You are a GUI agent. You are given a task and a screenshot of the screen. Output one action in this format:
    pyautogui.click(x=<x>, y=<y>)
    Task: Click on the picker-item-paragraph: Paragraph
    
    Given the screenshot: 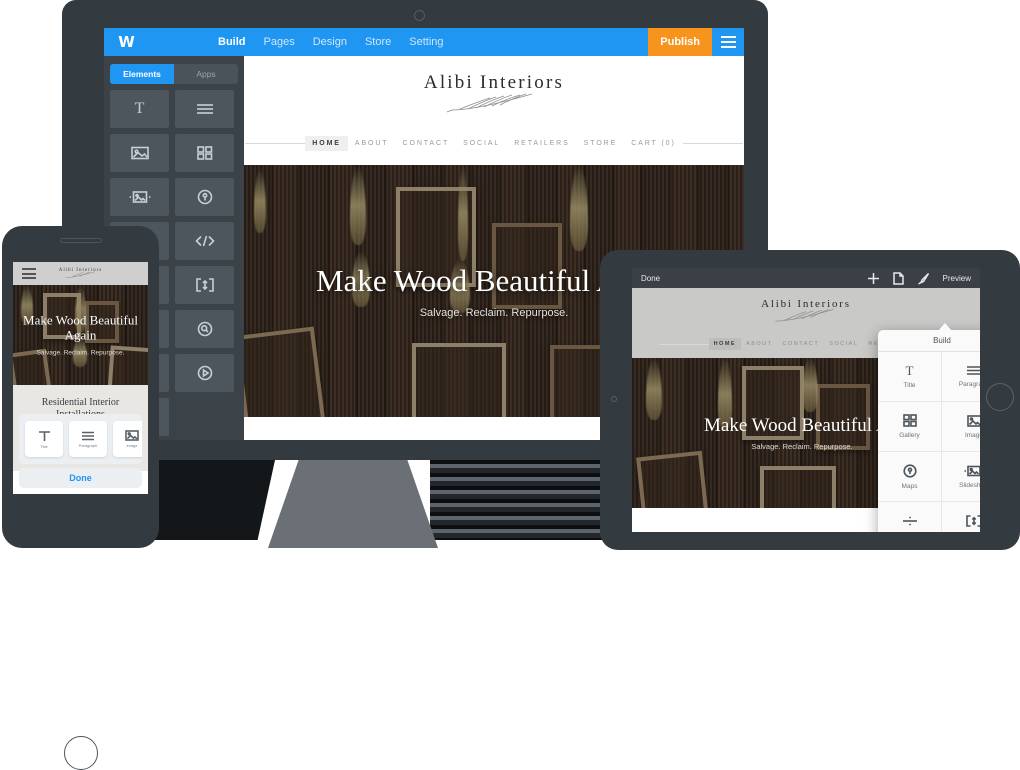 What is the action you would take?
    pyautogui.click(x=88, y=439)
    